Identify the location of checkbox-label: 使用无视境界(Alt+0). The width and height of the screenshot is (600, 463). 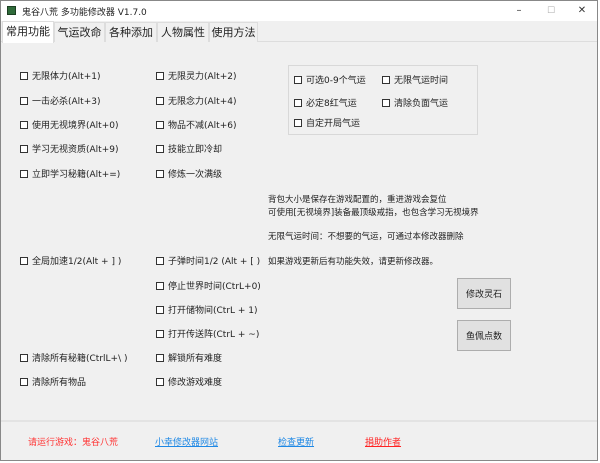
(75, 126).